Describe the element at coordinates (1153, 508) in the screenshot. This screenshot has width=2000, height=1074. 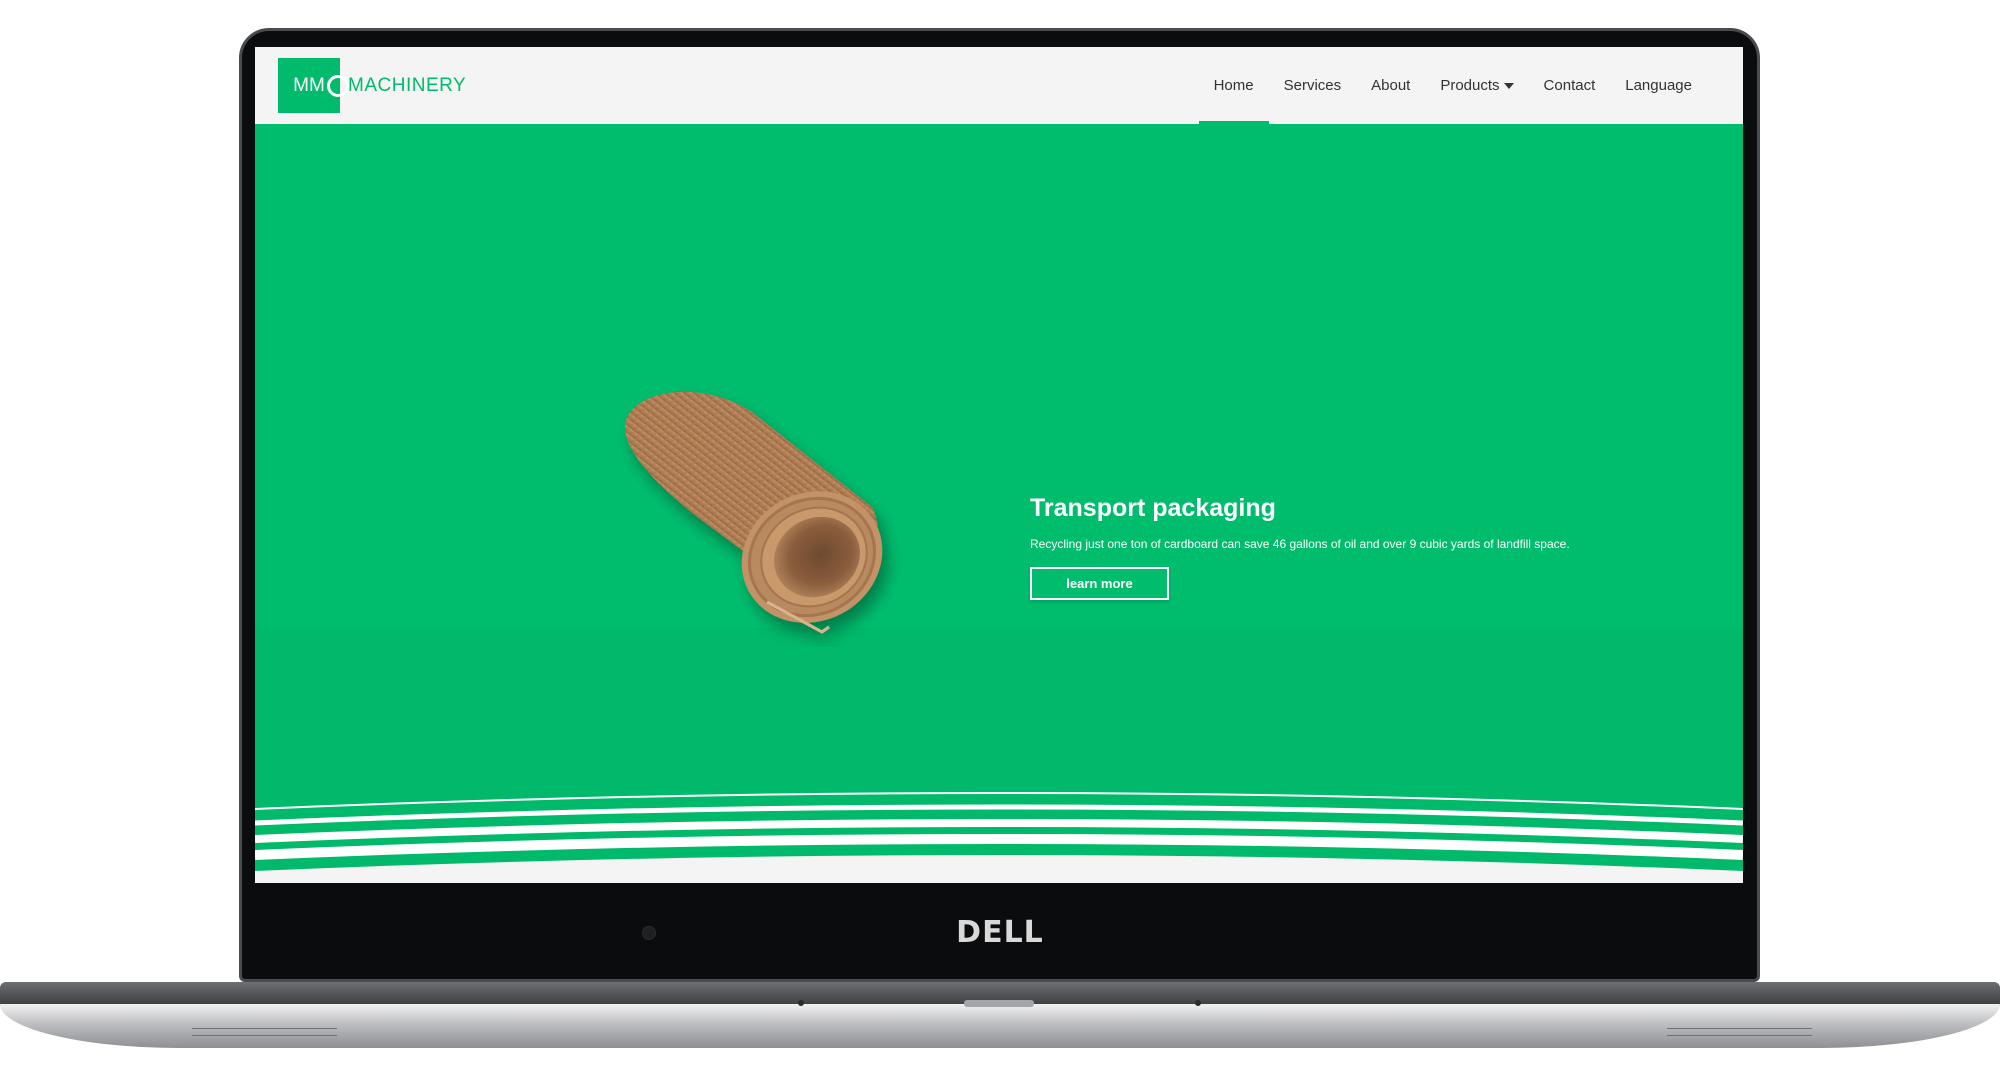
I see `hero-title: Transport packaging` at that location.